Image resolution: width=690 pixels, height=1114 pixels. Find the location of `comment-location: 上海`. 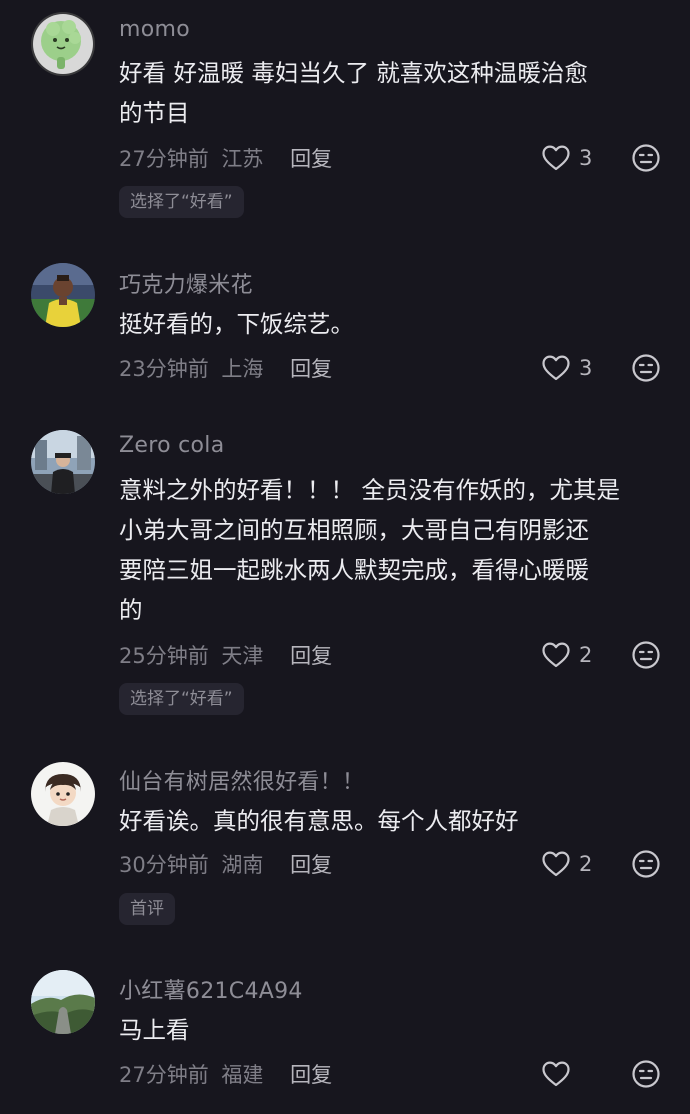

comment-location: 上海 is located at coordinates (242, 369).